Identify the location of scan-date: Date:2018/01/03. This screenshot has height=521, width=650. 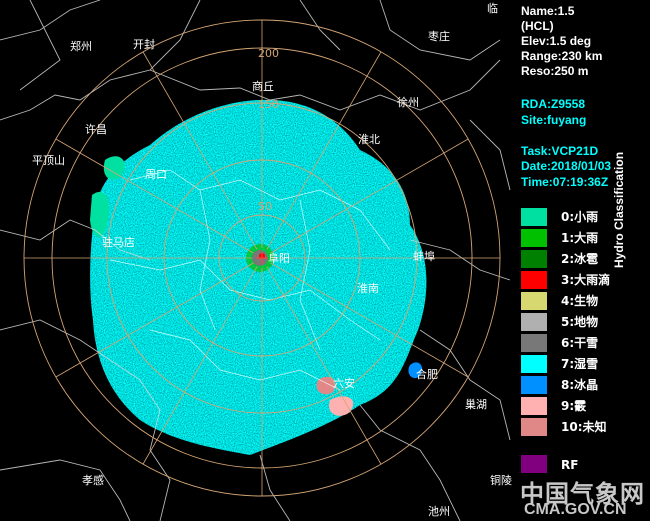
(566, 166).